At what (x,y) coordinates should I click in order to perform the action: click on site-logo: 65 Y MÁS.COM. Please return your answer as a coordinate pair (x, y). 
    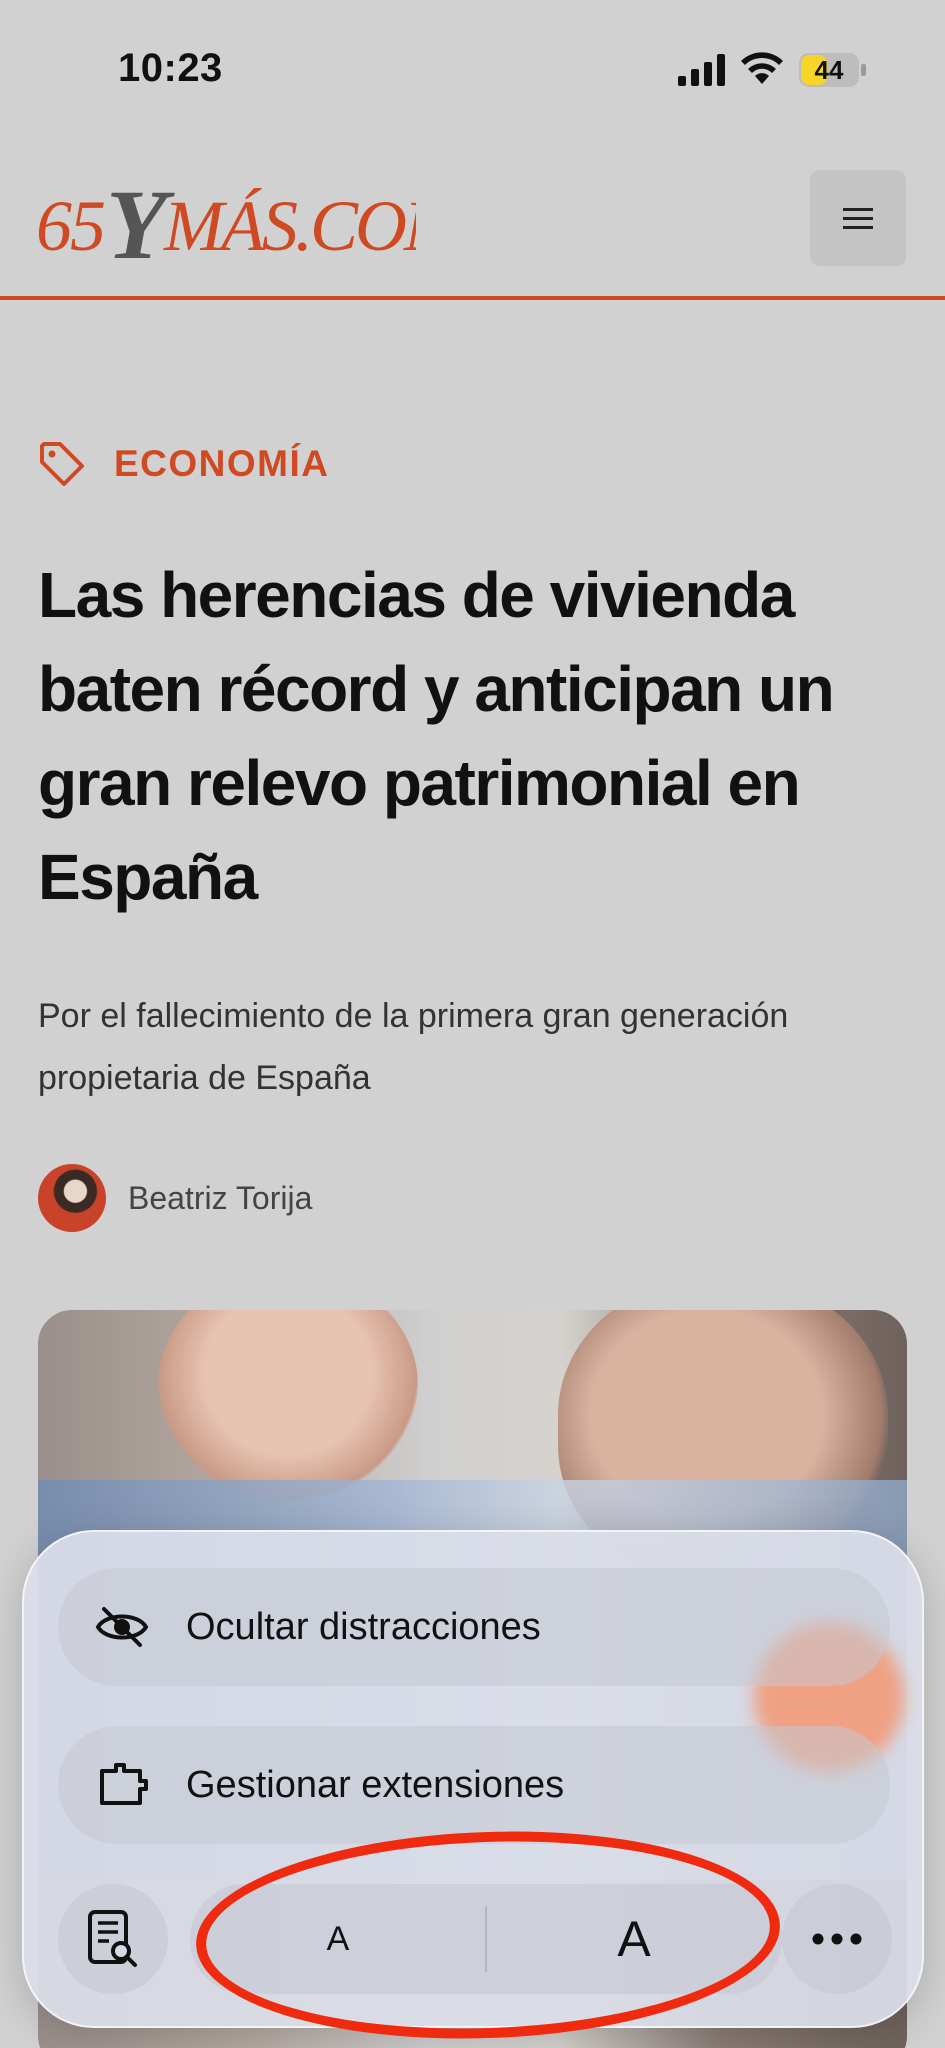
    Looking at the image, I should click on (226, 220).